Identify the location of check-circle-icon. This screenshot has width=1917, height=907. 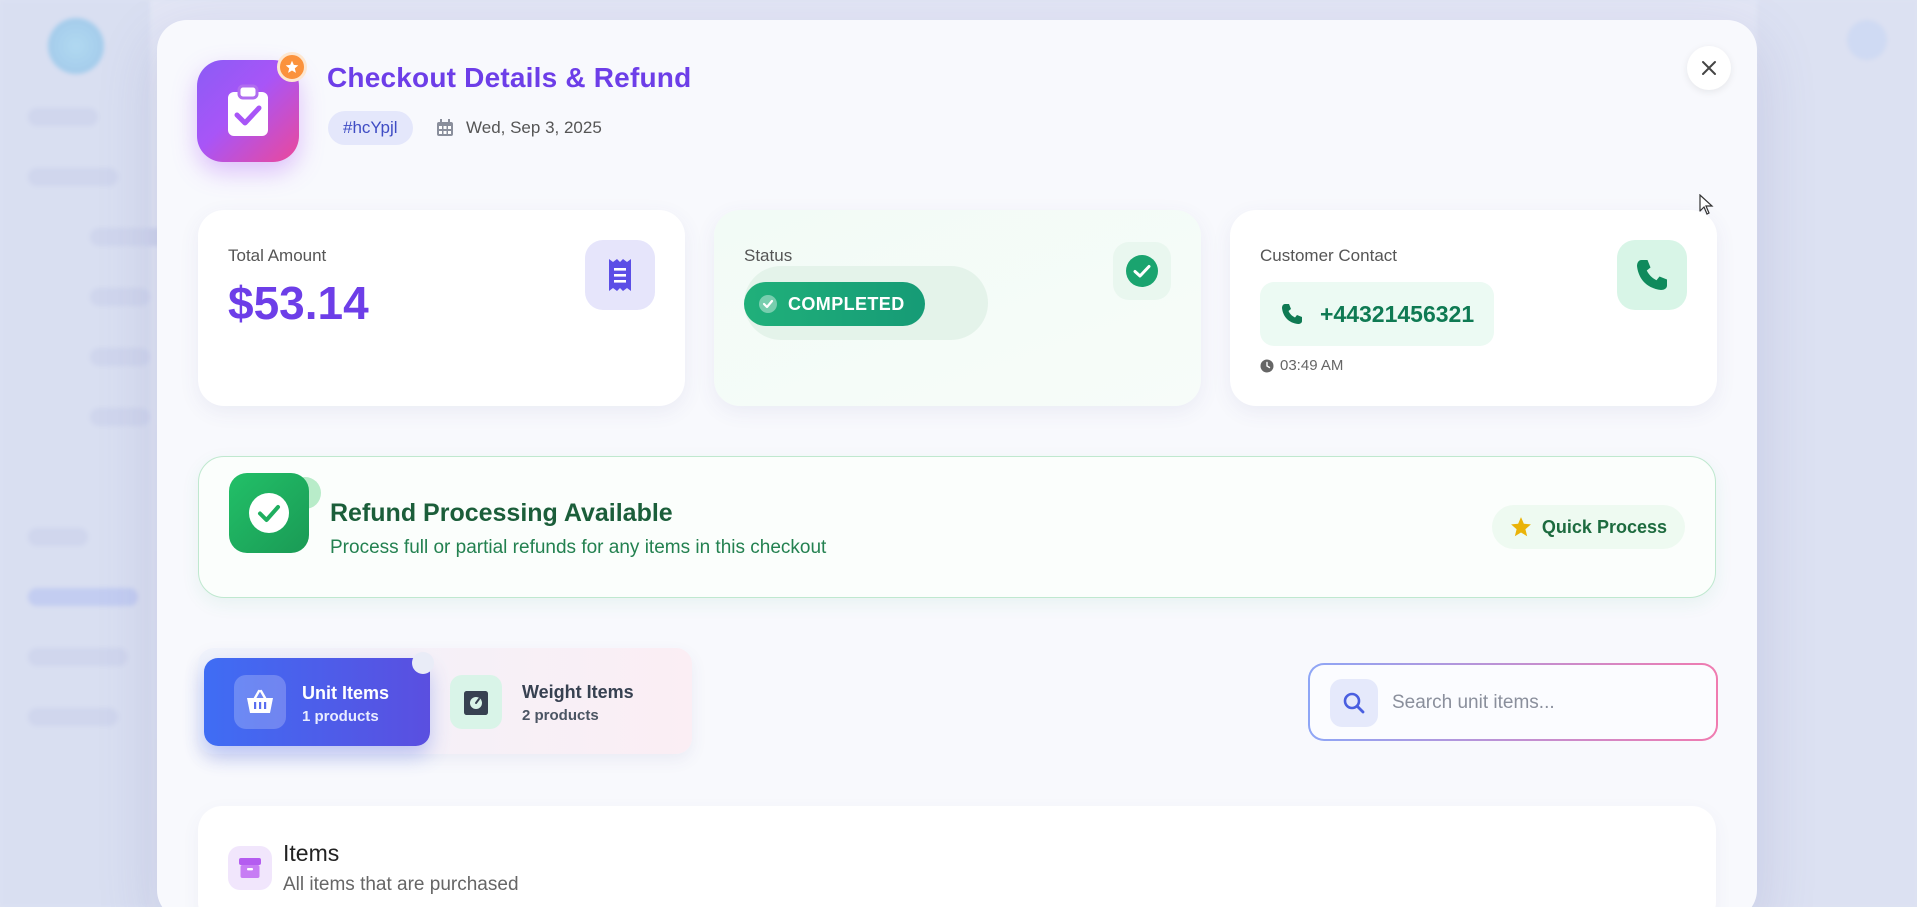
(768, 304).